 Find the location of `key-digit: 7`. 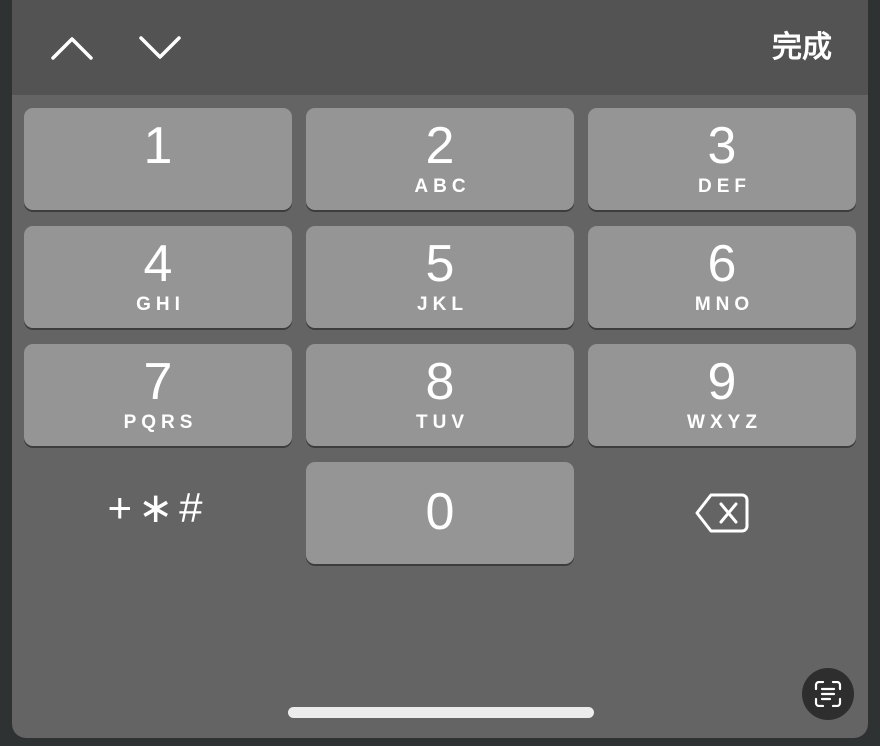

key-digit: 7 is located at coordinates (158, 382).